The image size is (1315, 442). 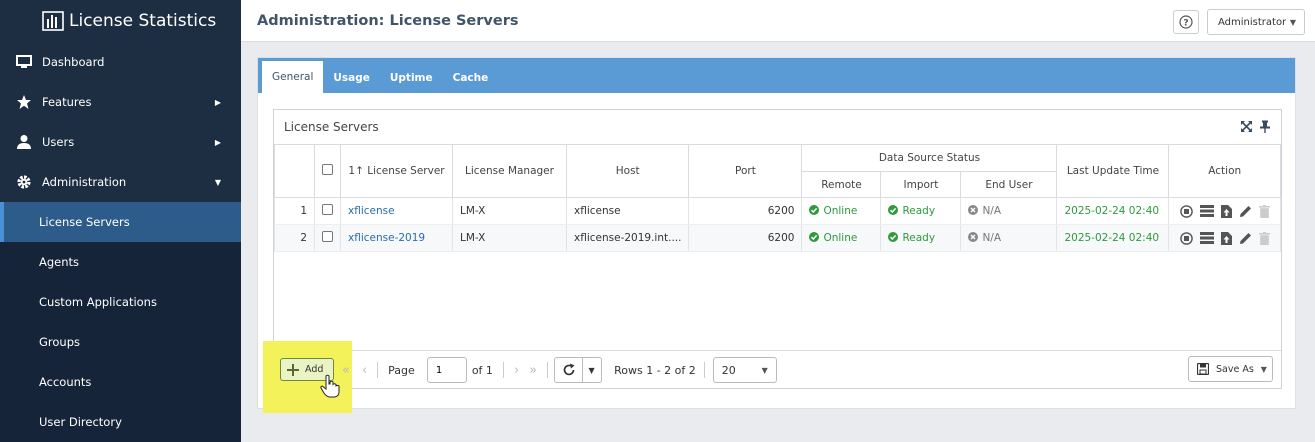 What do you see at coordinates (67, 102) in the screenshot?
I see `sidebar-item-label: Features` at bounding box center [67, 102].